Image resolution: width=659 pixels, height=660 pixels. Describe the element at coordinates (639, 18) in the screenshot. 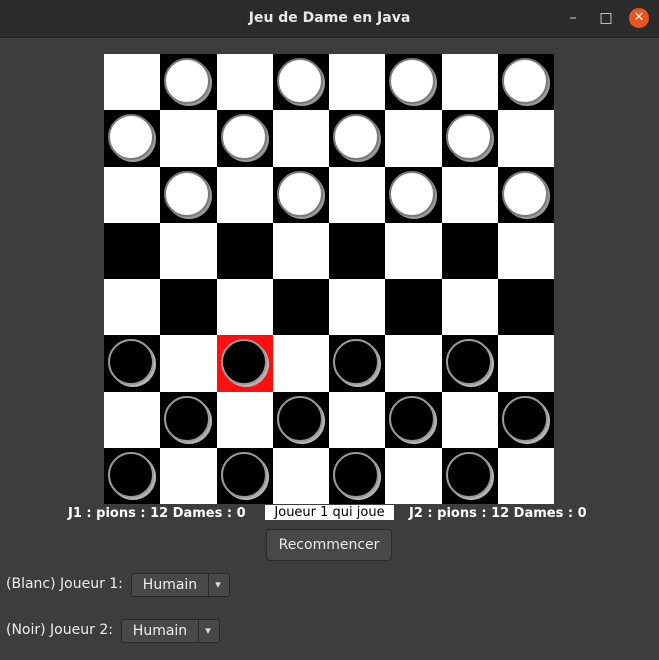

I see `close-icon: ✕` at that location.